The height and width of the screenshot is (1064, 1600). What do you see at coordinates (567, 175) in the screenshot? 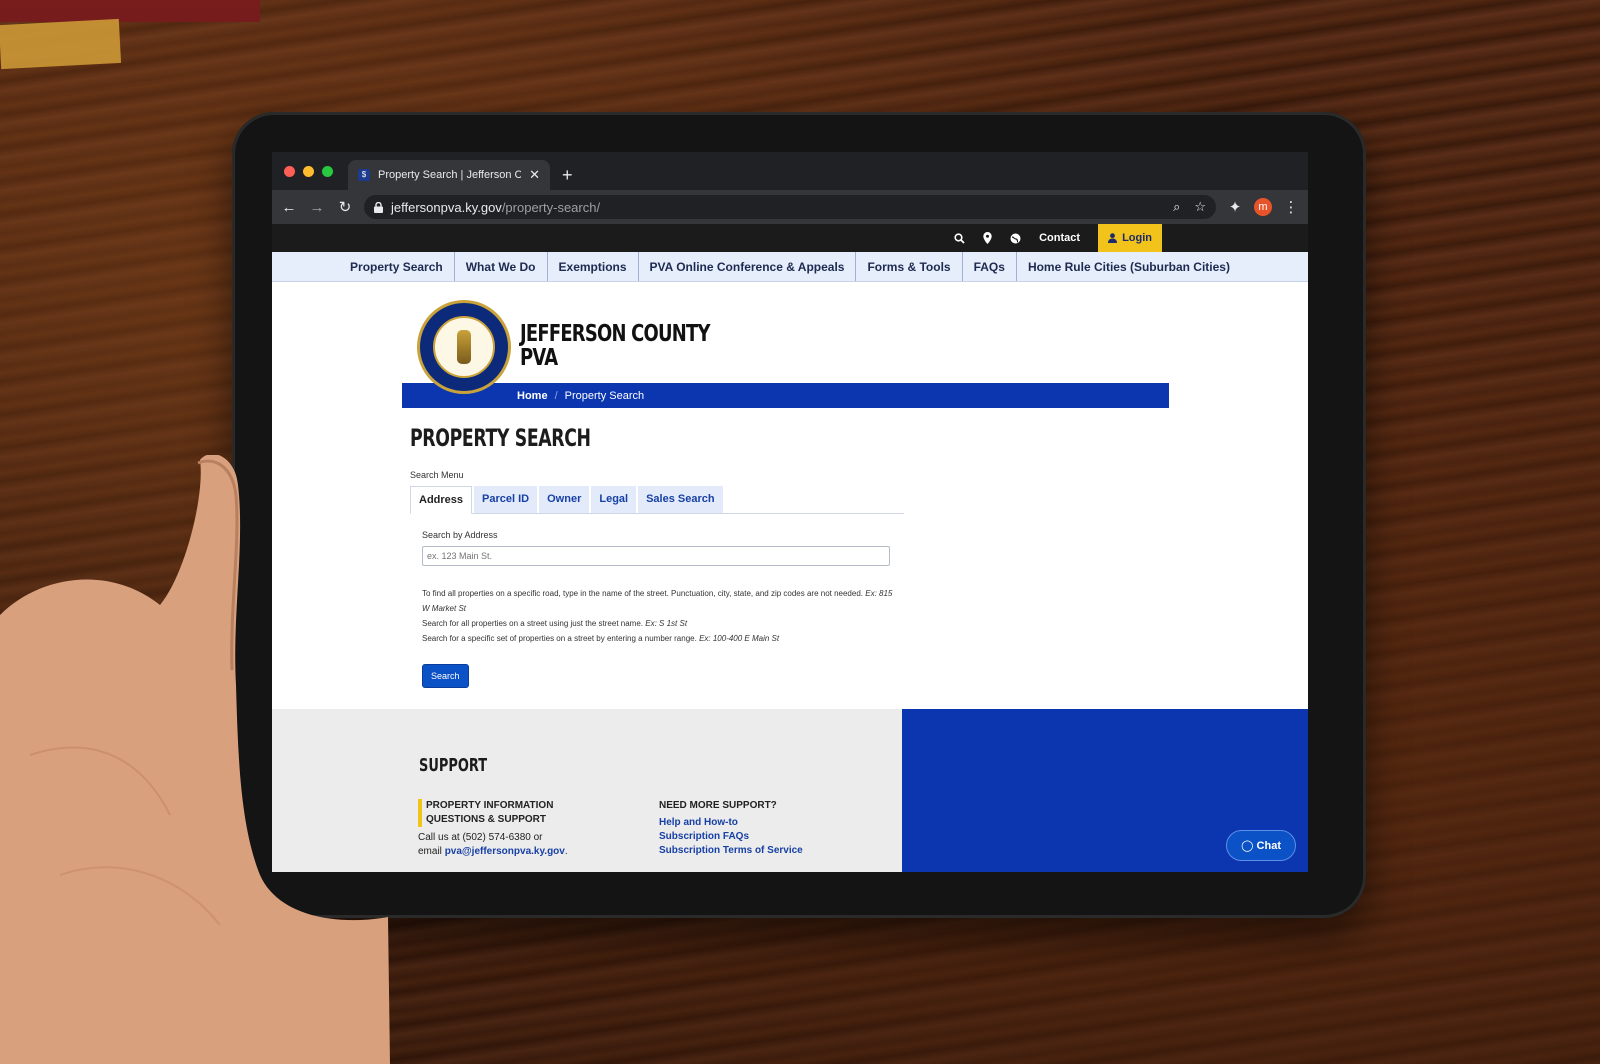
I see `new-tab-button: +` at bounding box center [567, 175].